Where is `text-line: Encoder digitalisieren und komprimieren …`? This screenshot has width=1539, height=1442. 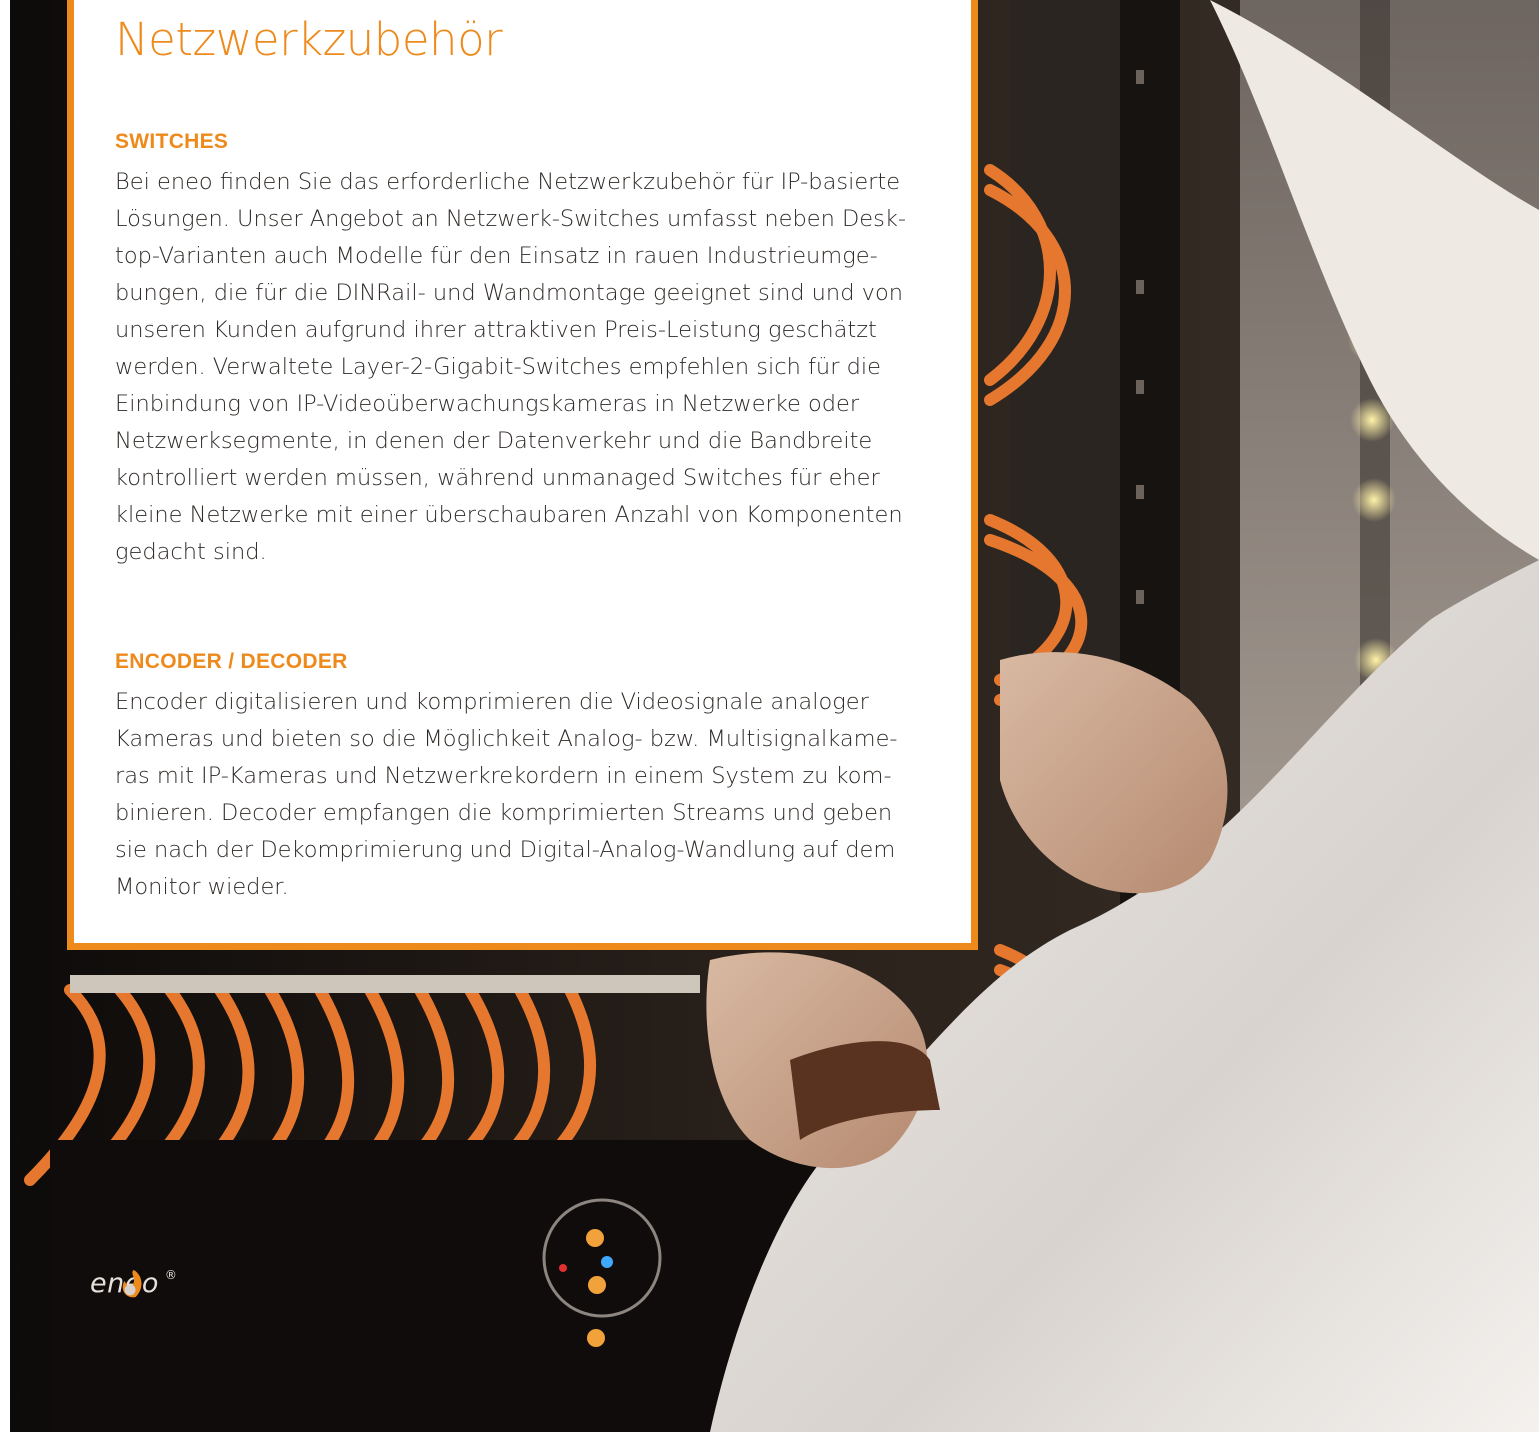 text-line: Encoder digitalisieren und komprimieren … is located at coordinates (492, 702).